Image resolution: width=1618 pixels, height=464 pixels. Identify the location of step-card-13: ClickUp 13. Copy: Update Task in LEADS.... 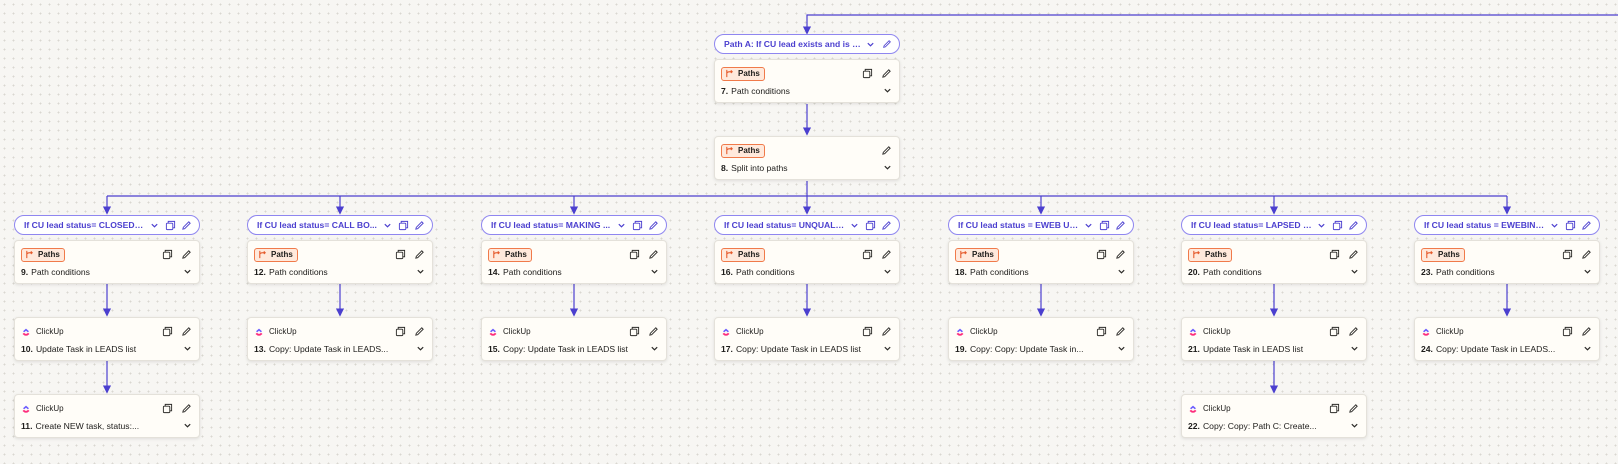
(340, 339).